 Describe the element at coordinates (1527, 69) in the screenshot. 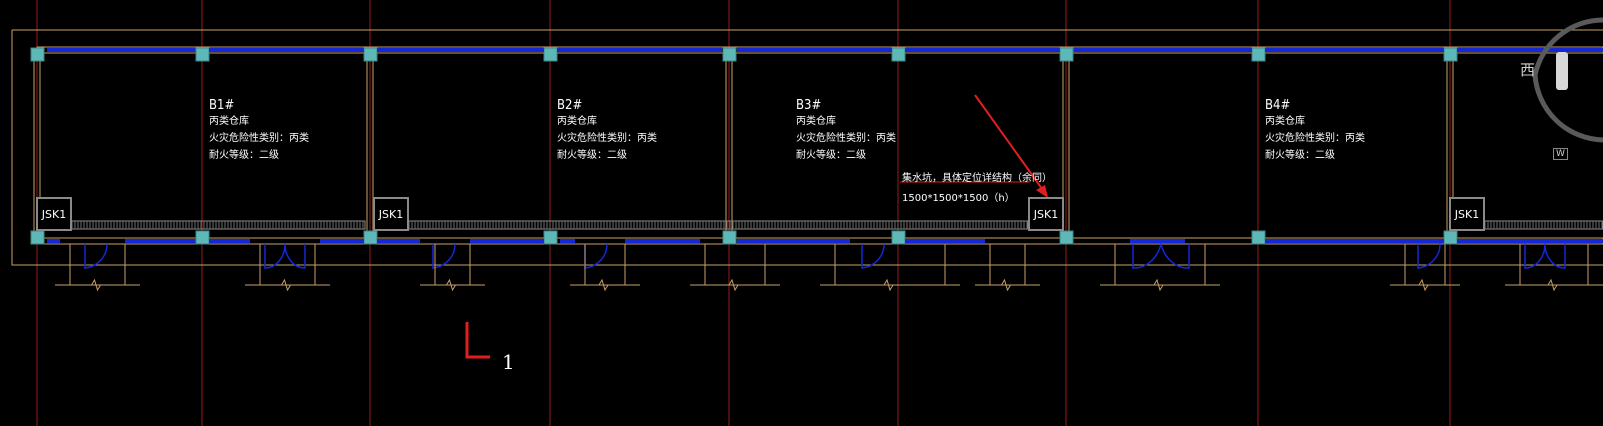

I see `viewcube-west-label: 西` at that location.